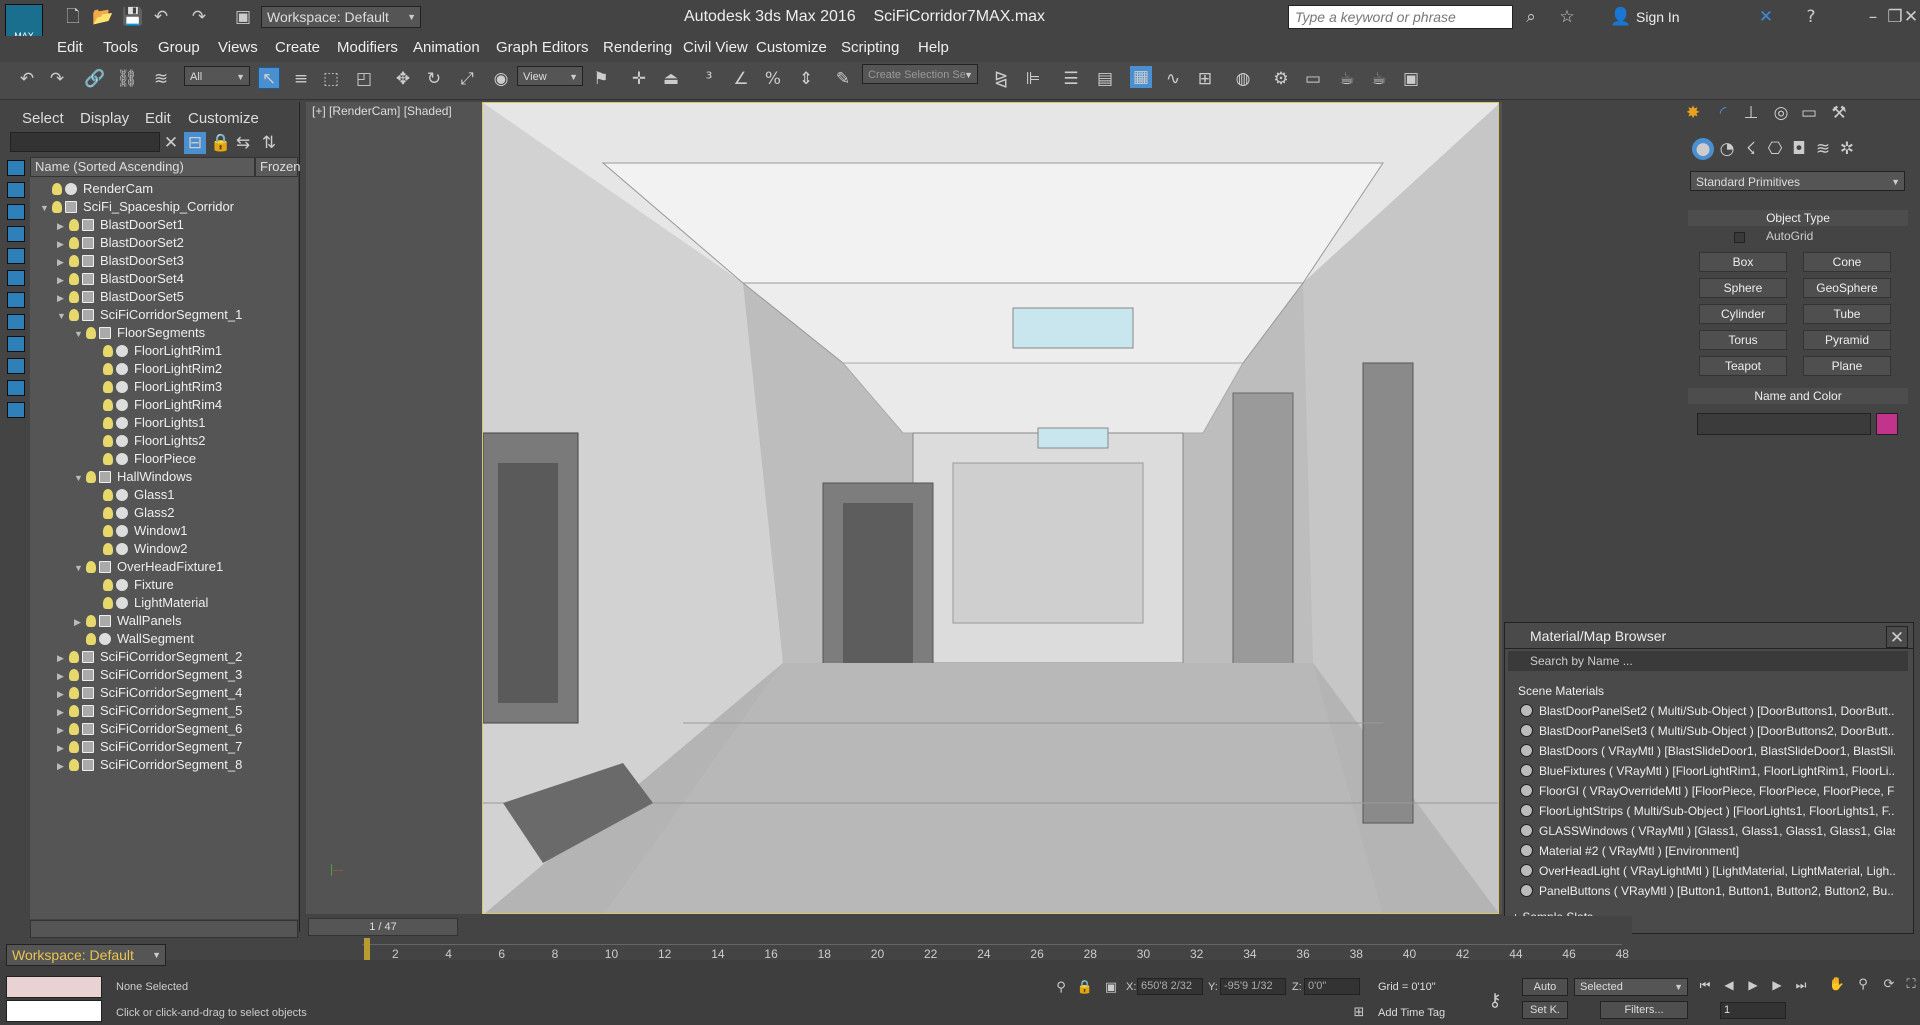 This screenshot has width=1920, height=1025. Describe the element at coordinates (46, 208) in the screenshot. I see `expand-toggle-icon: ▼` at that location.